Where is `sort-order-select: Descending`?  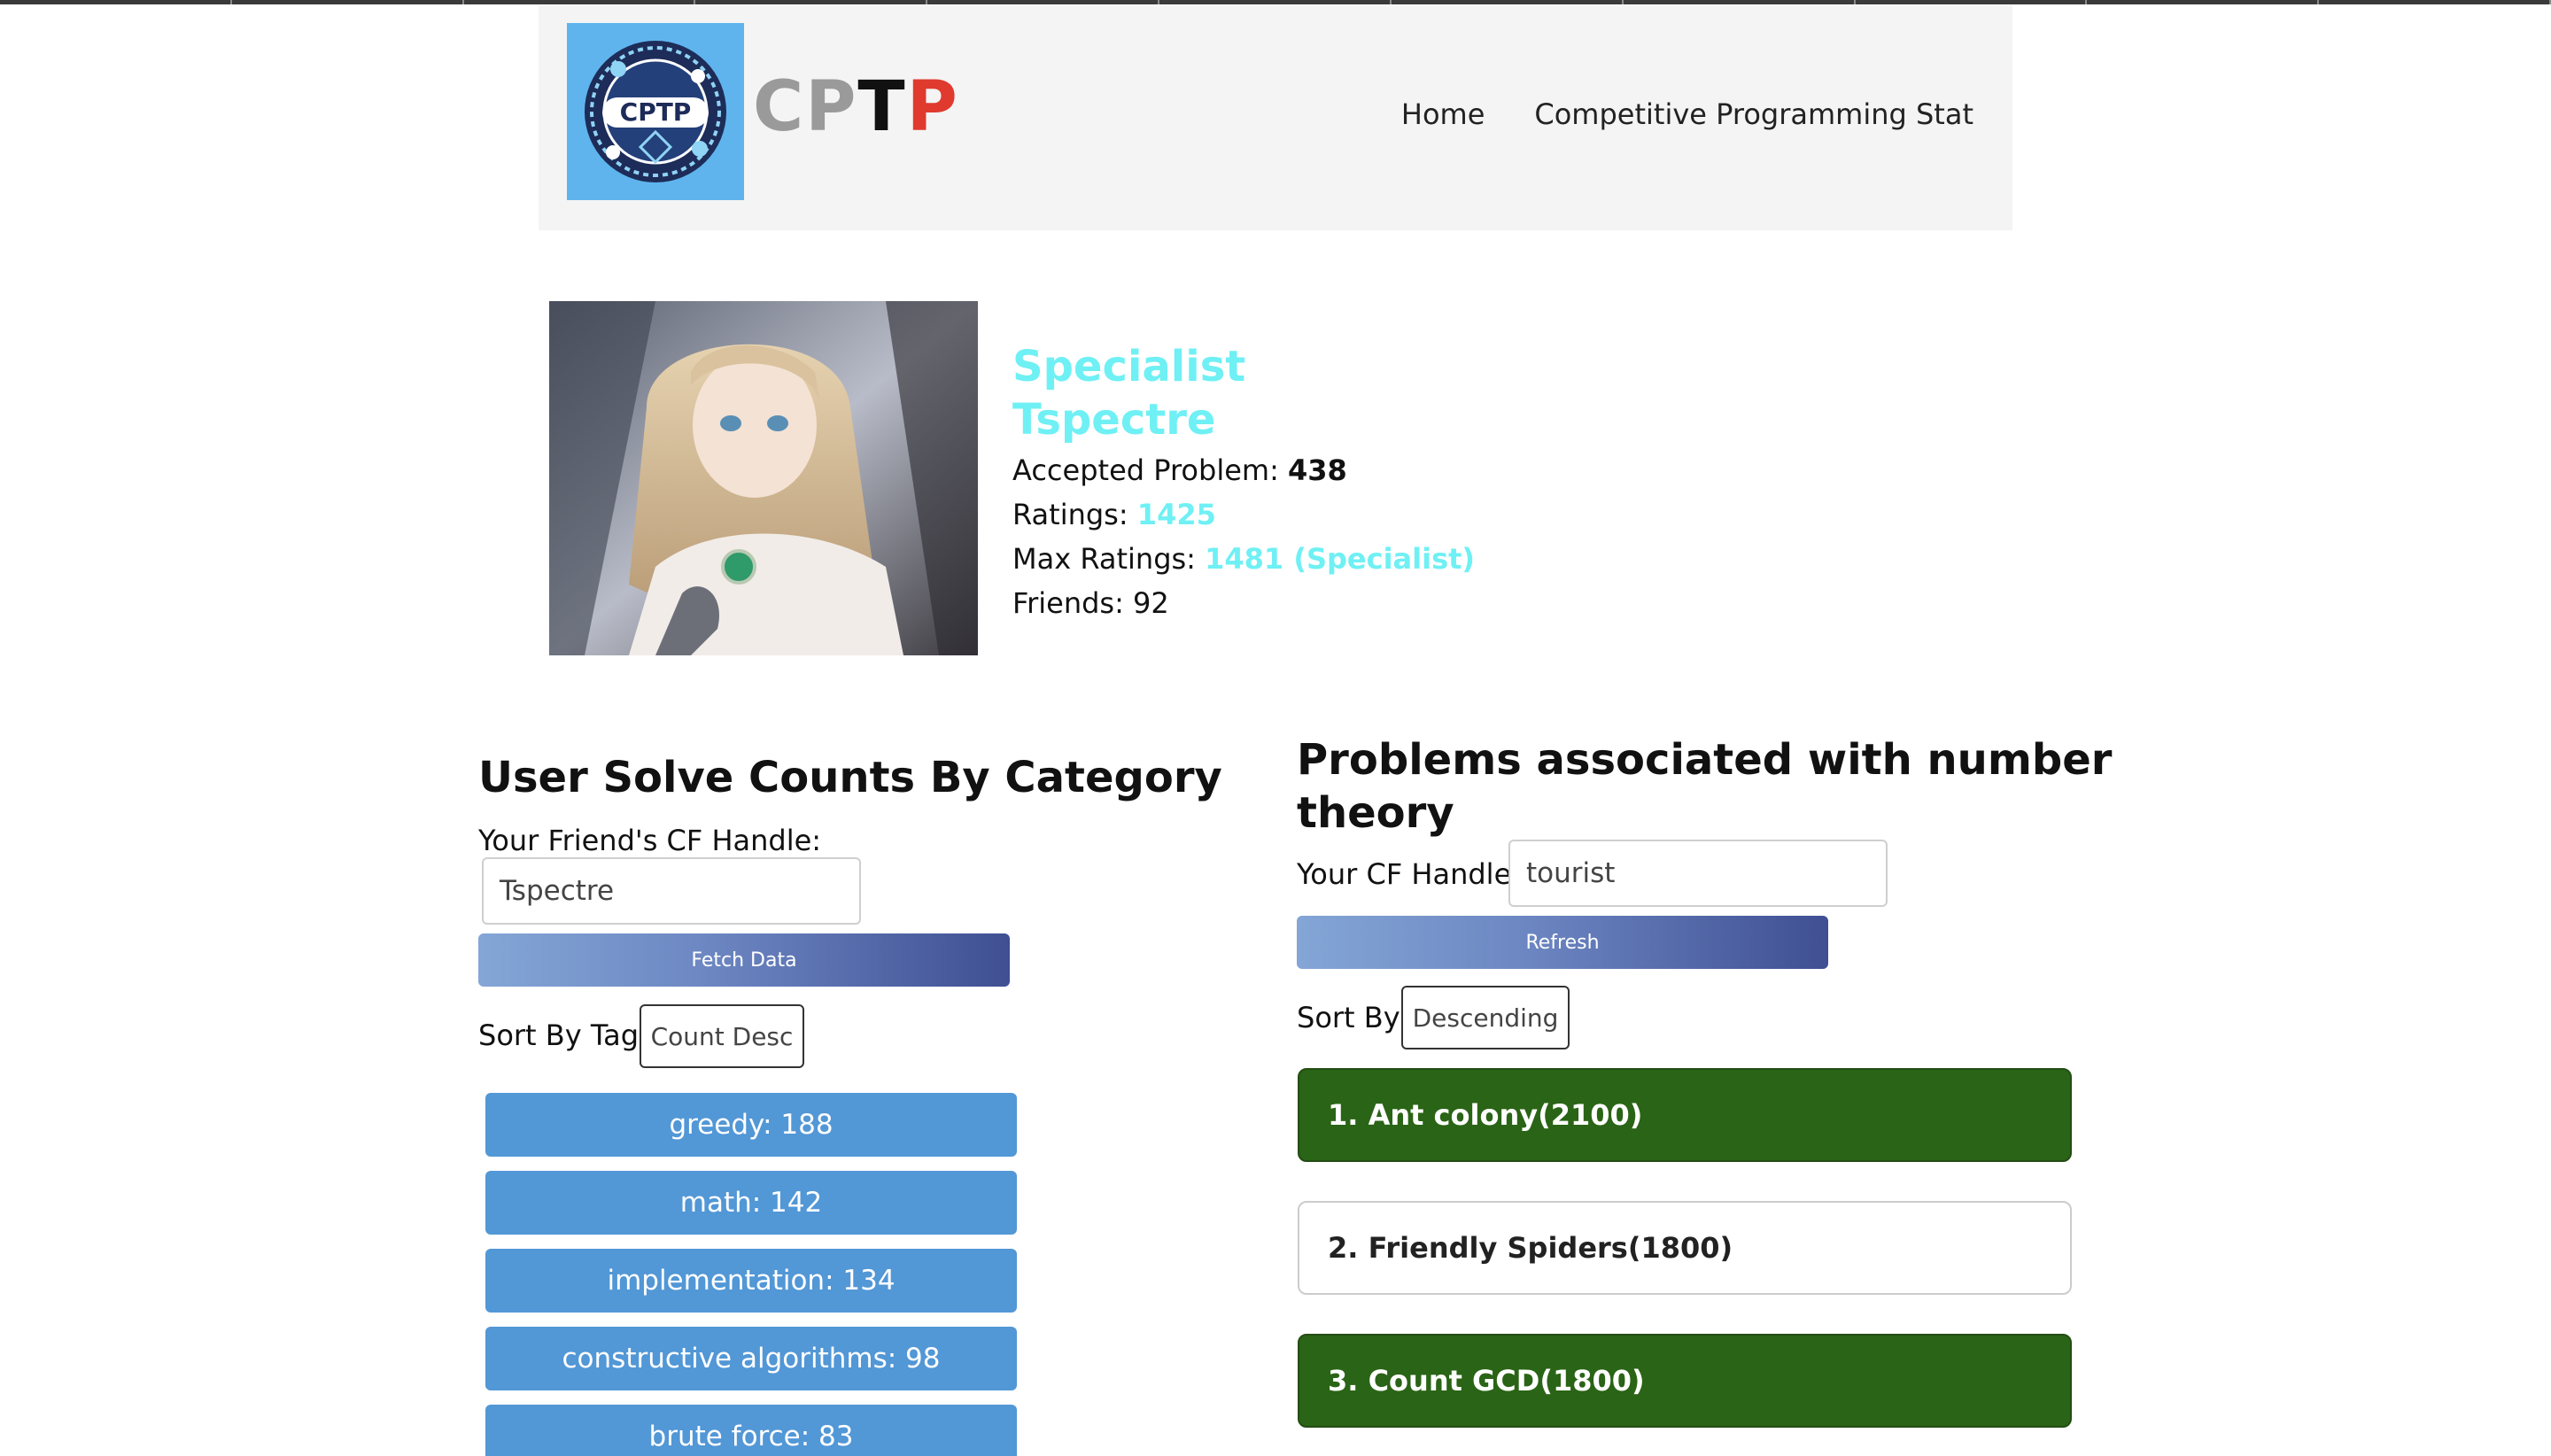 sort-order-select: Descending is located at coordinates (1485, 1017).